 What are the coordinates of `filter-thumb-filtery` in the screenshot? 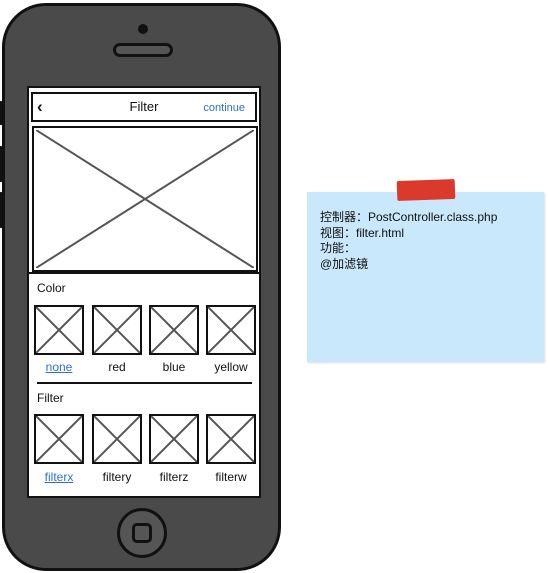 It's located at (117, 439).